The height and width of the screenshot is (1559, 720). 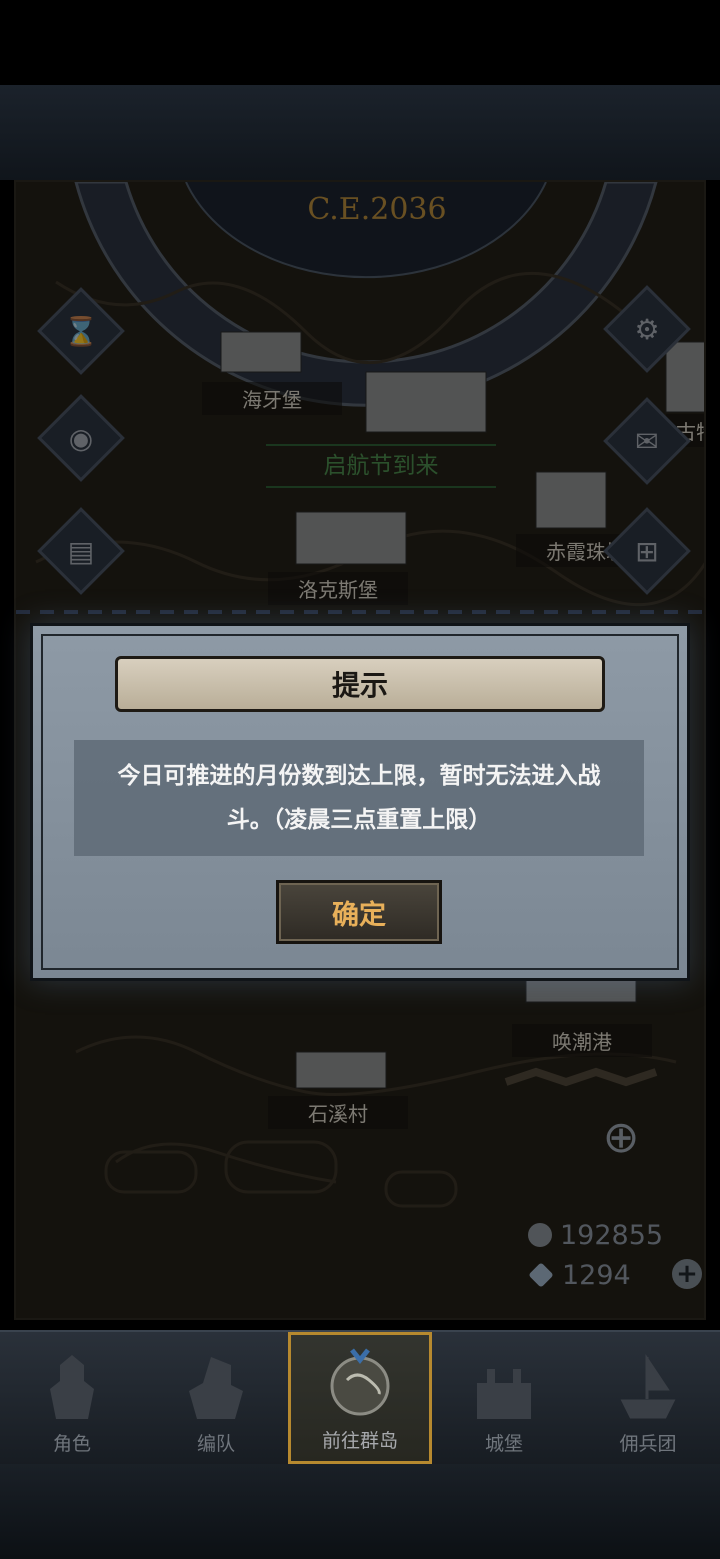 I want to click on tab-formation: 编队, so click(x=216, y=1398).